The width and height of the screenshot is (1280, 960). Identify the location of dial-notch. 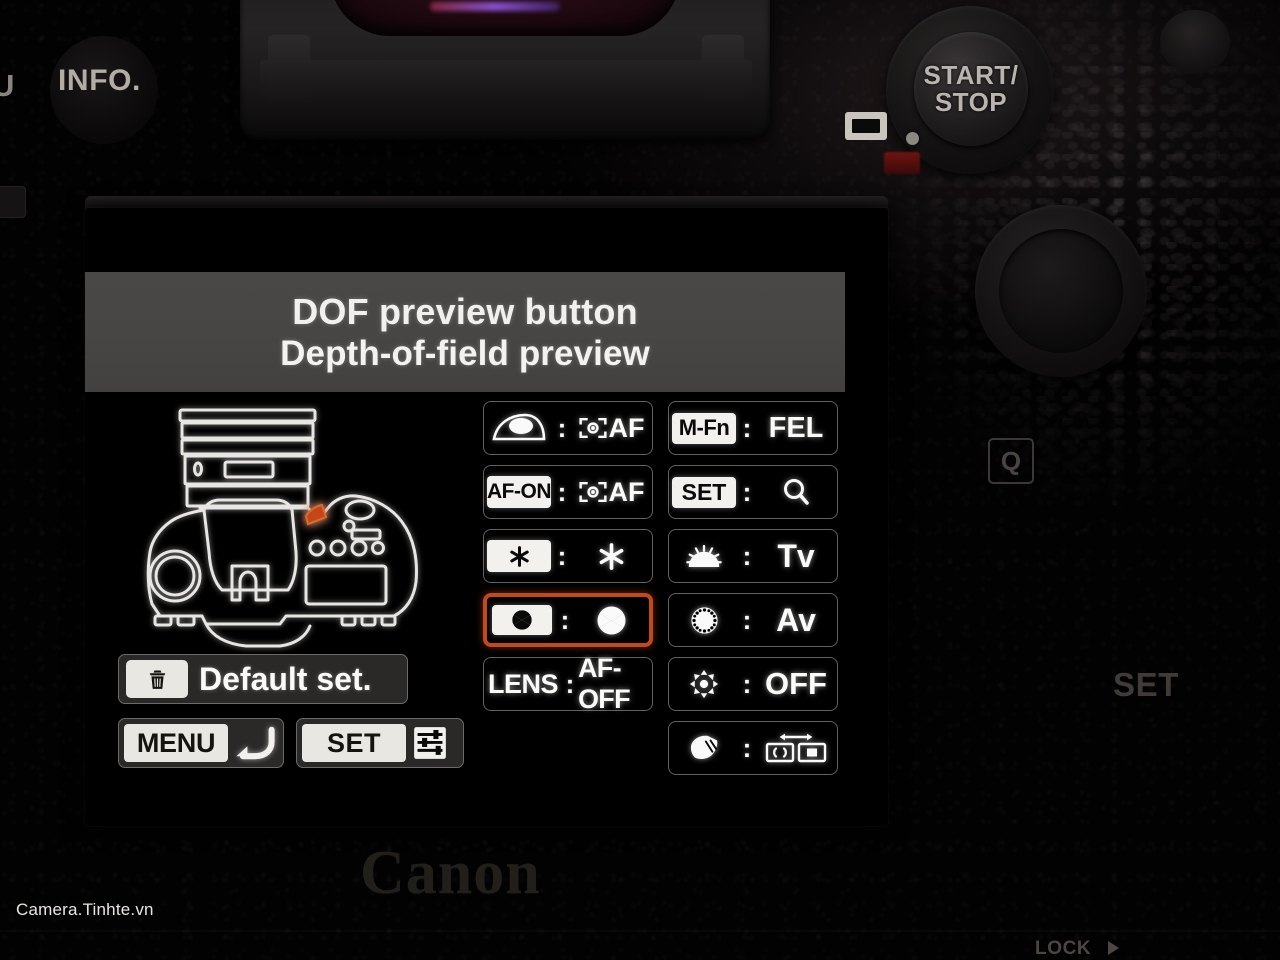
(912, 138).